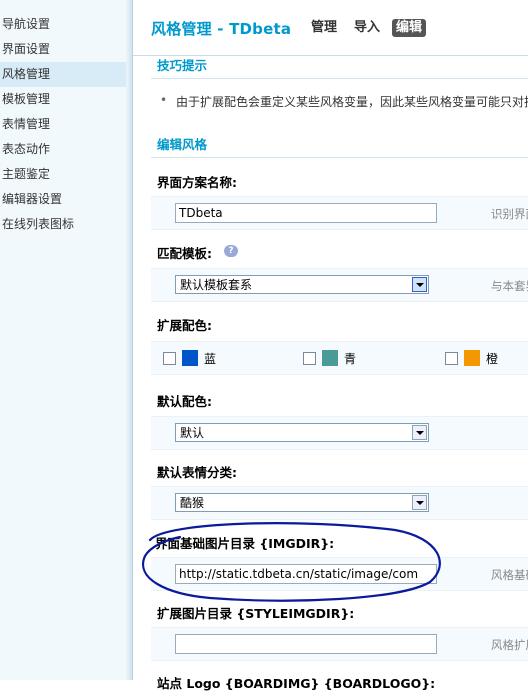 This screenshot has height=692, width=528. What do you see at coordinates (296, 683) in the screenshot?
I see `logo-label: 站点 Logo {BOARDIMG} {BOARDLOGO}:` at bounding box center [296, 683].